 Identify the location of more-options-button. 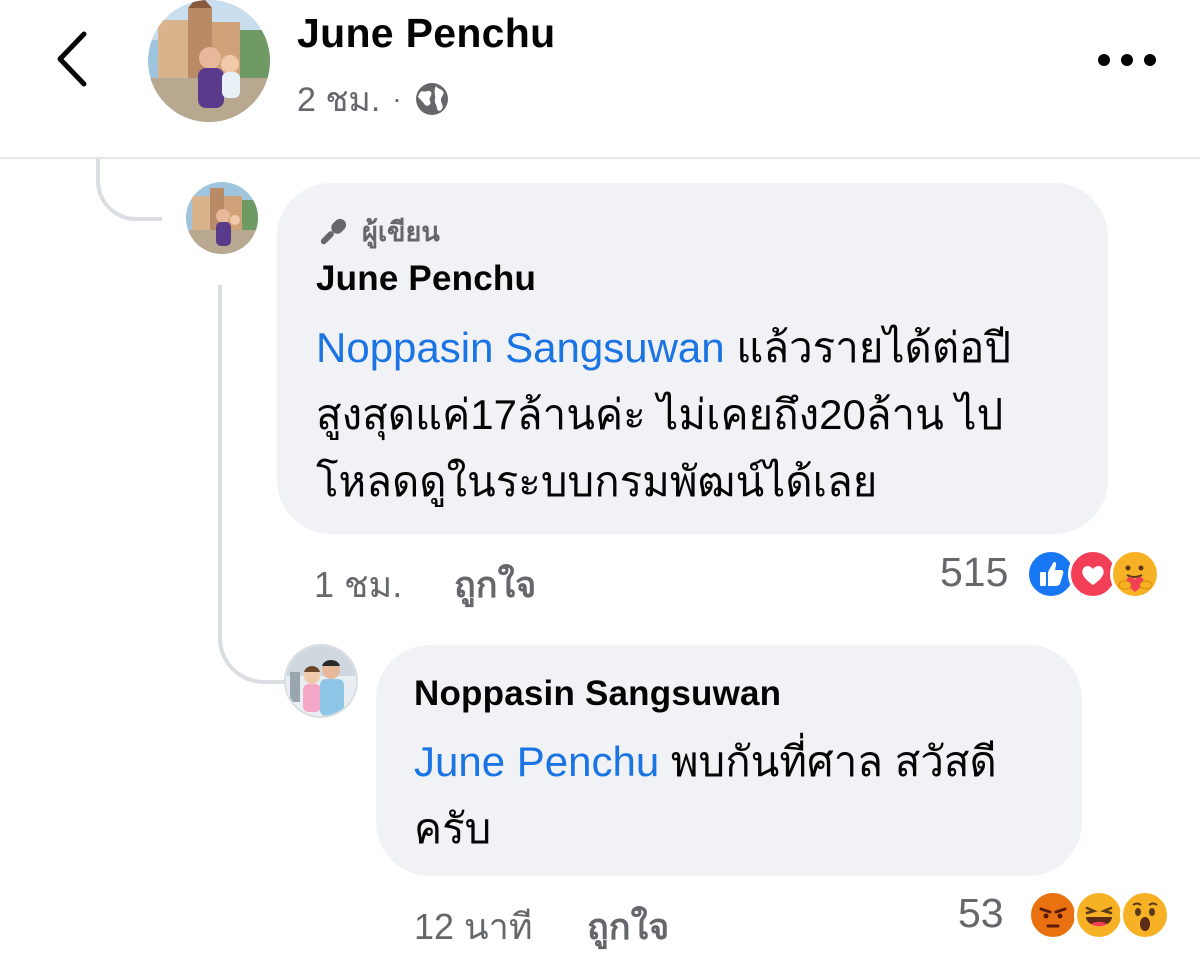
(1127, 60).